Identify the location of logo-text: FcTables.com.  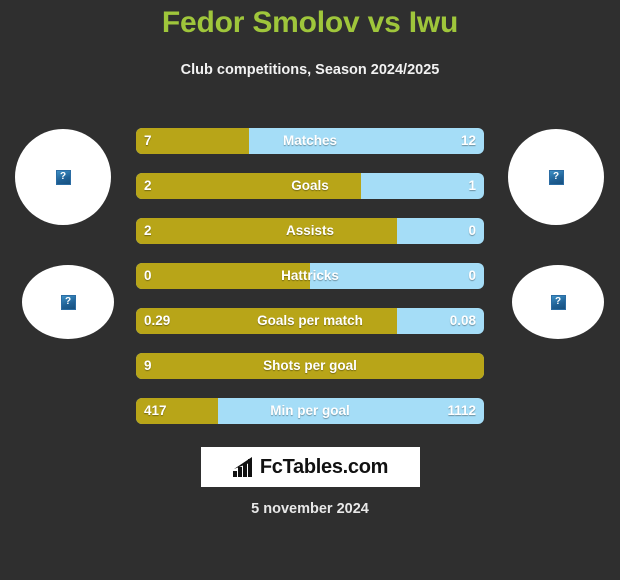
(324, 466).